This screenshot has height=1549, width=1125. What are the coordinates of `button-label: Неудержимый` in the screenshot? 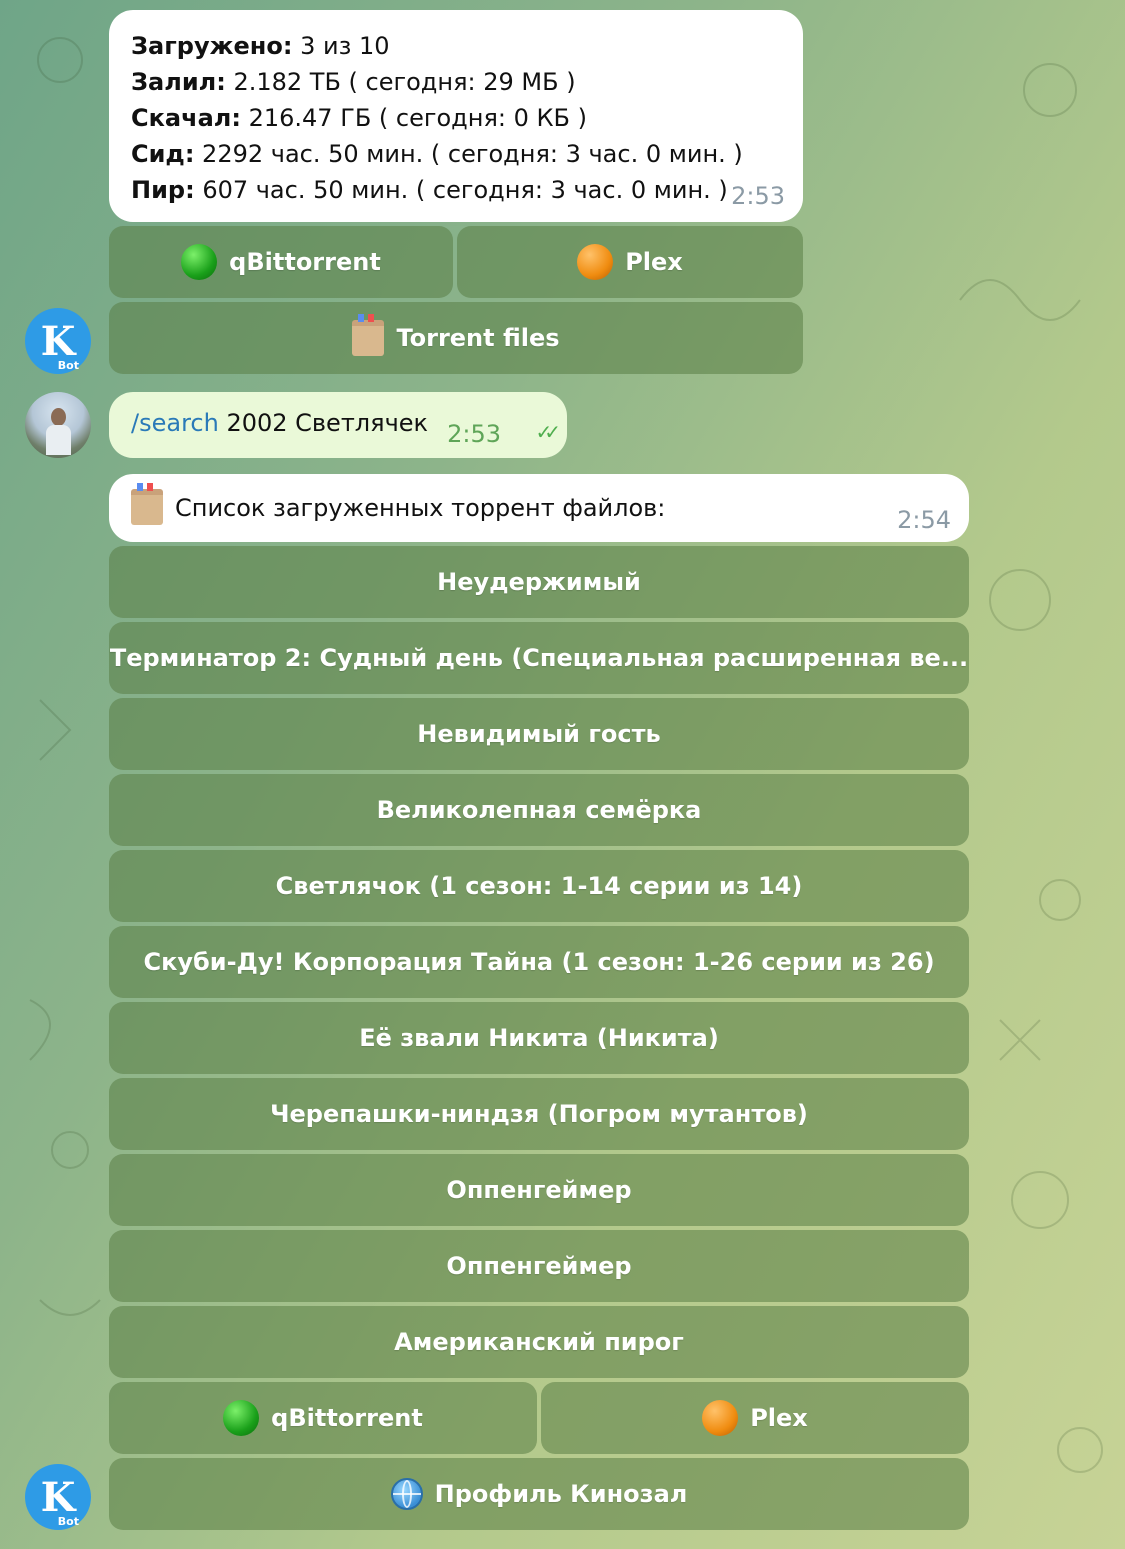 It's located at (539, 582).